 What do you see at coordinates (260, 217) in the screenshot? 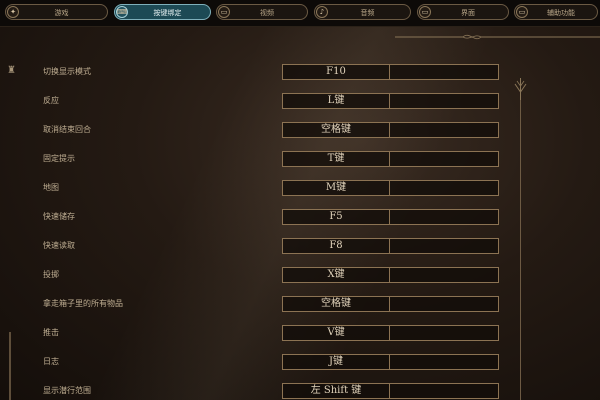
I see `keybinding-row: 快速储存 F5` at bounding box center [260, 217].